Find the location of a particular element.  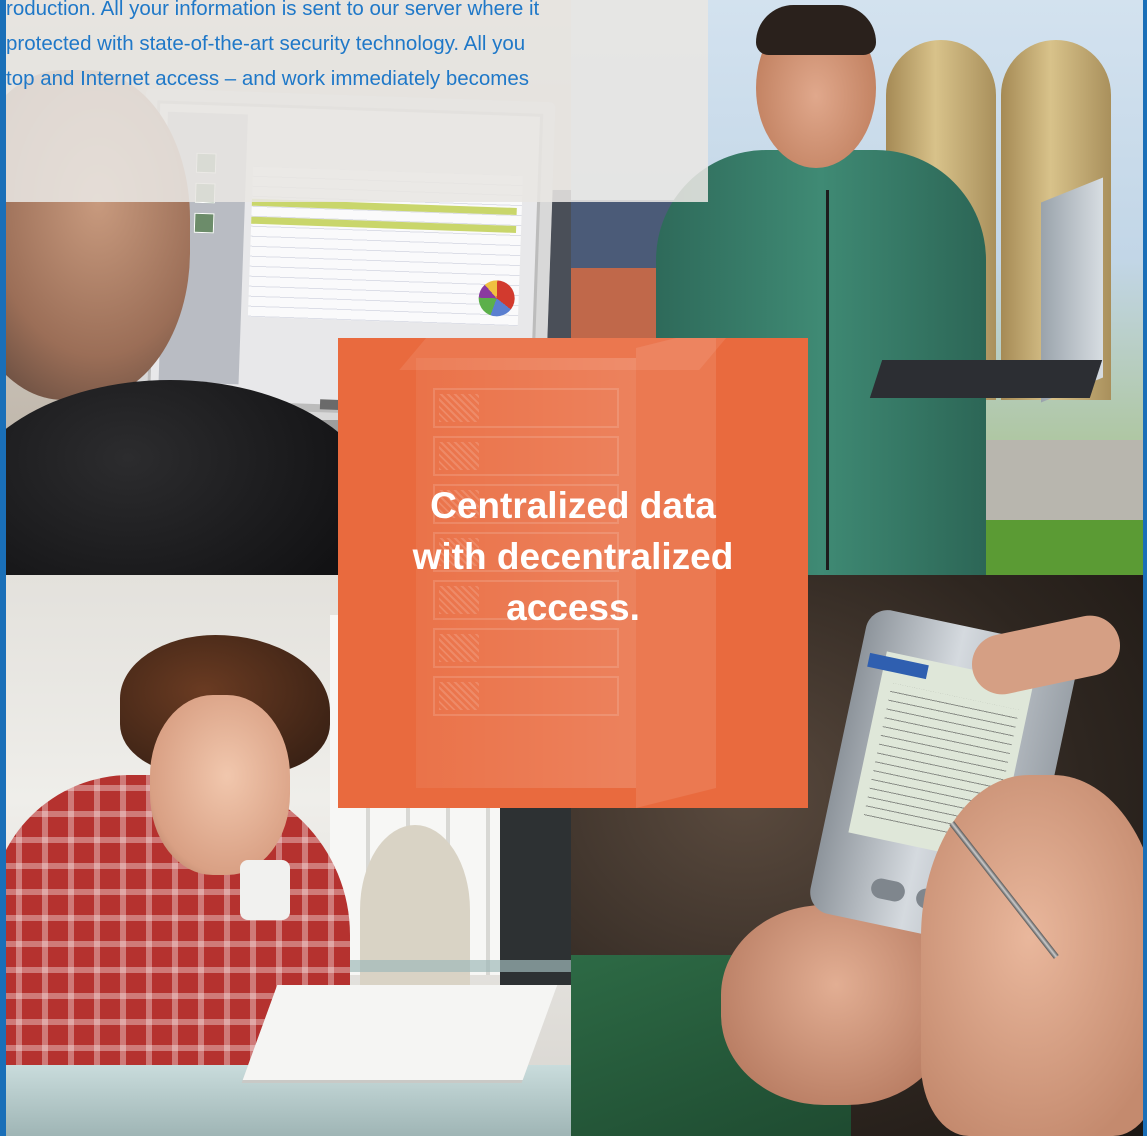

left-hand is located at coordinates (836, 1005).